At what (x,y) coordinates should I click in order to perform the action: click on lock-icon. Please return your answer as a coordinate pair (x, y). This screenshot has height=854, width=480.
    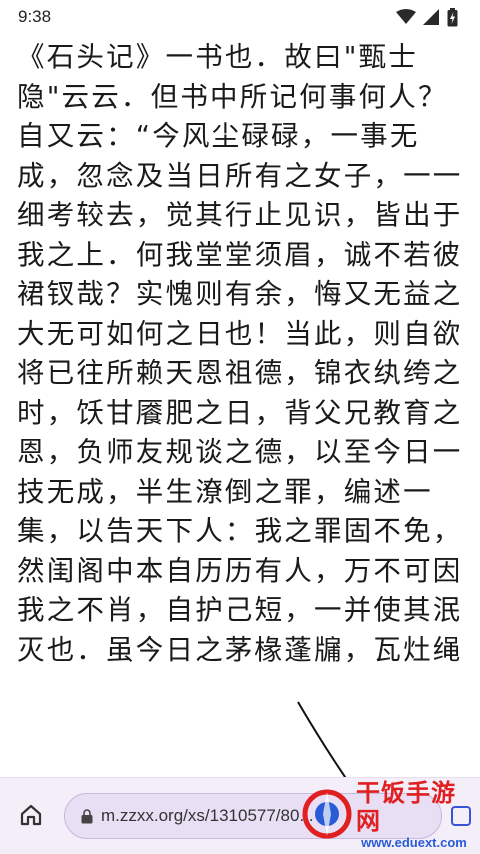
    Looking at the image, I should click on (87, 816).